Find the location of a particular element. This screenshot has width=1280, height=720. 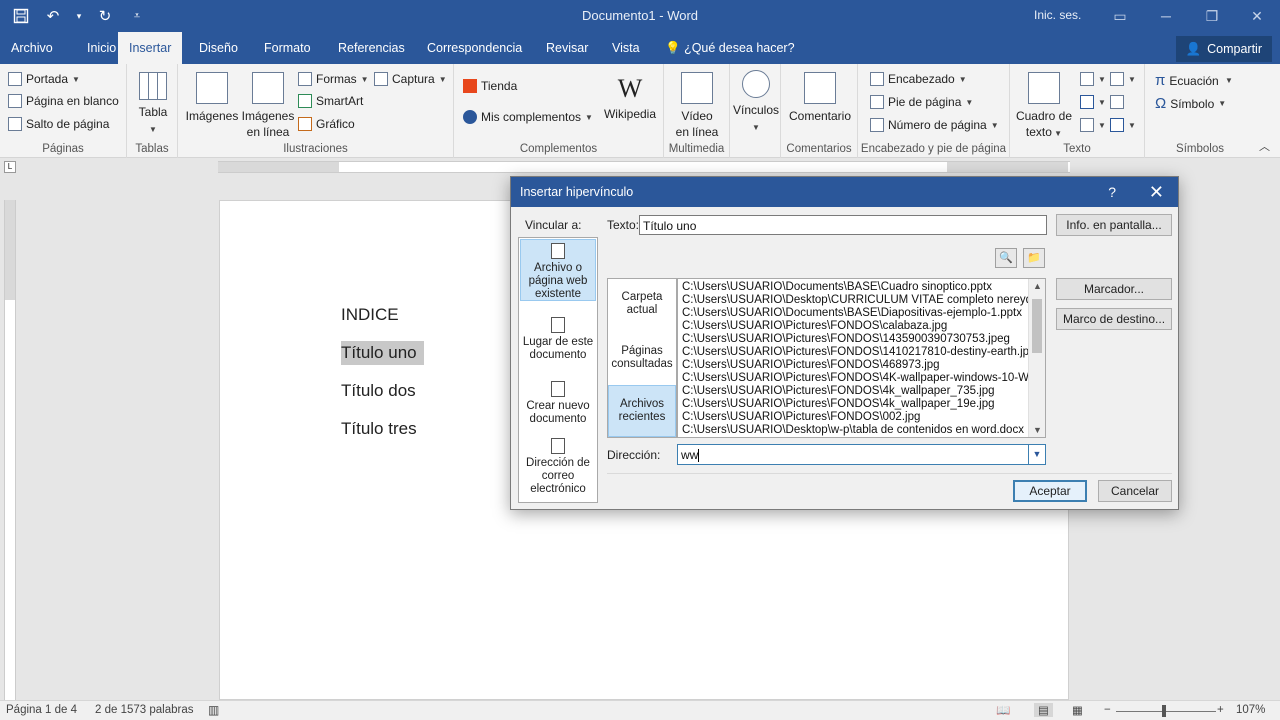

collapse-ribbon-icon: ︿ is located at coordinates (1264, 146).